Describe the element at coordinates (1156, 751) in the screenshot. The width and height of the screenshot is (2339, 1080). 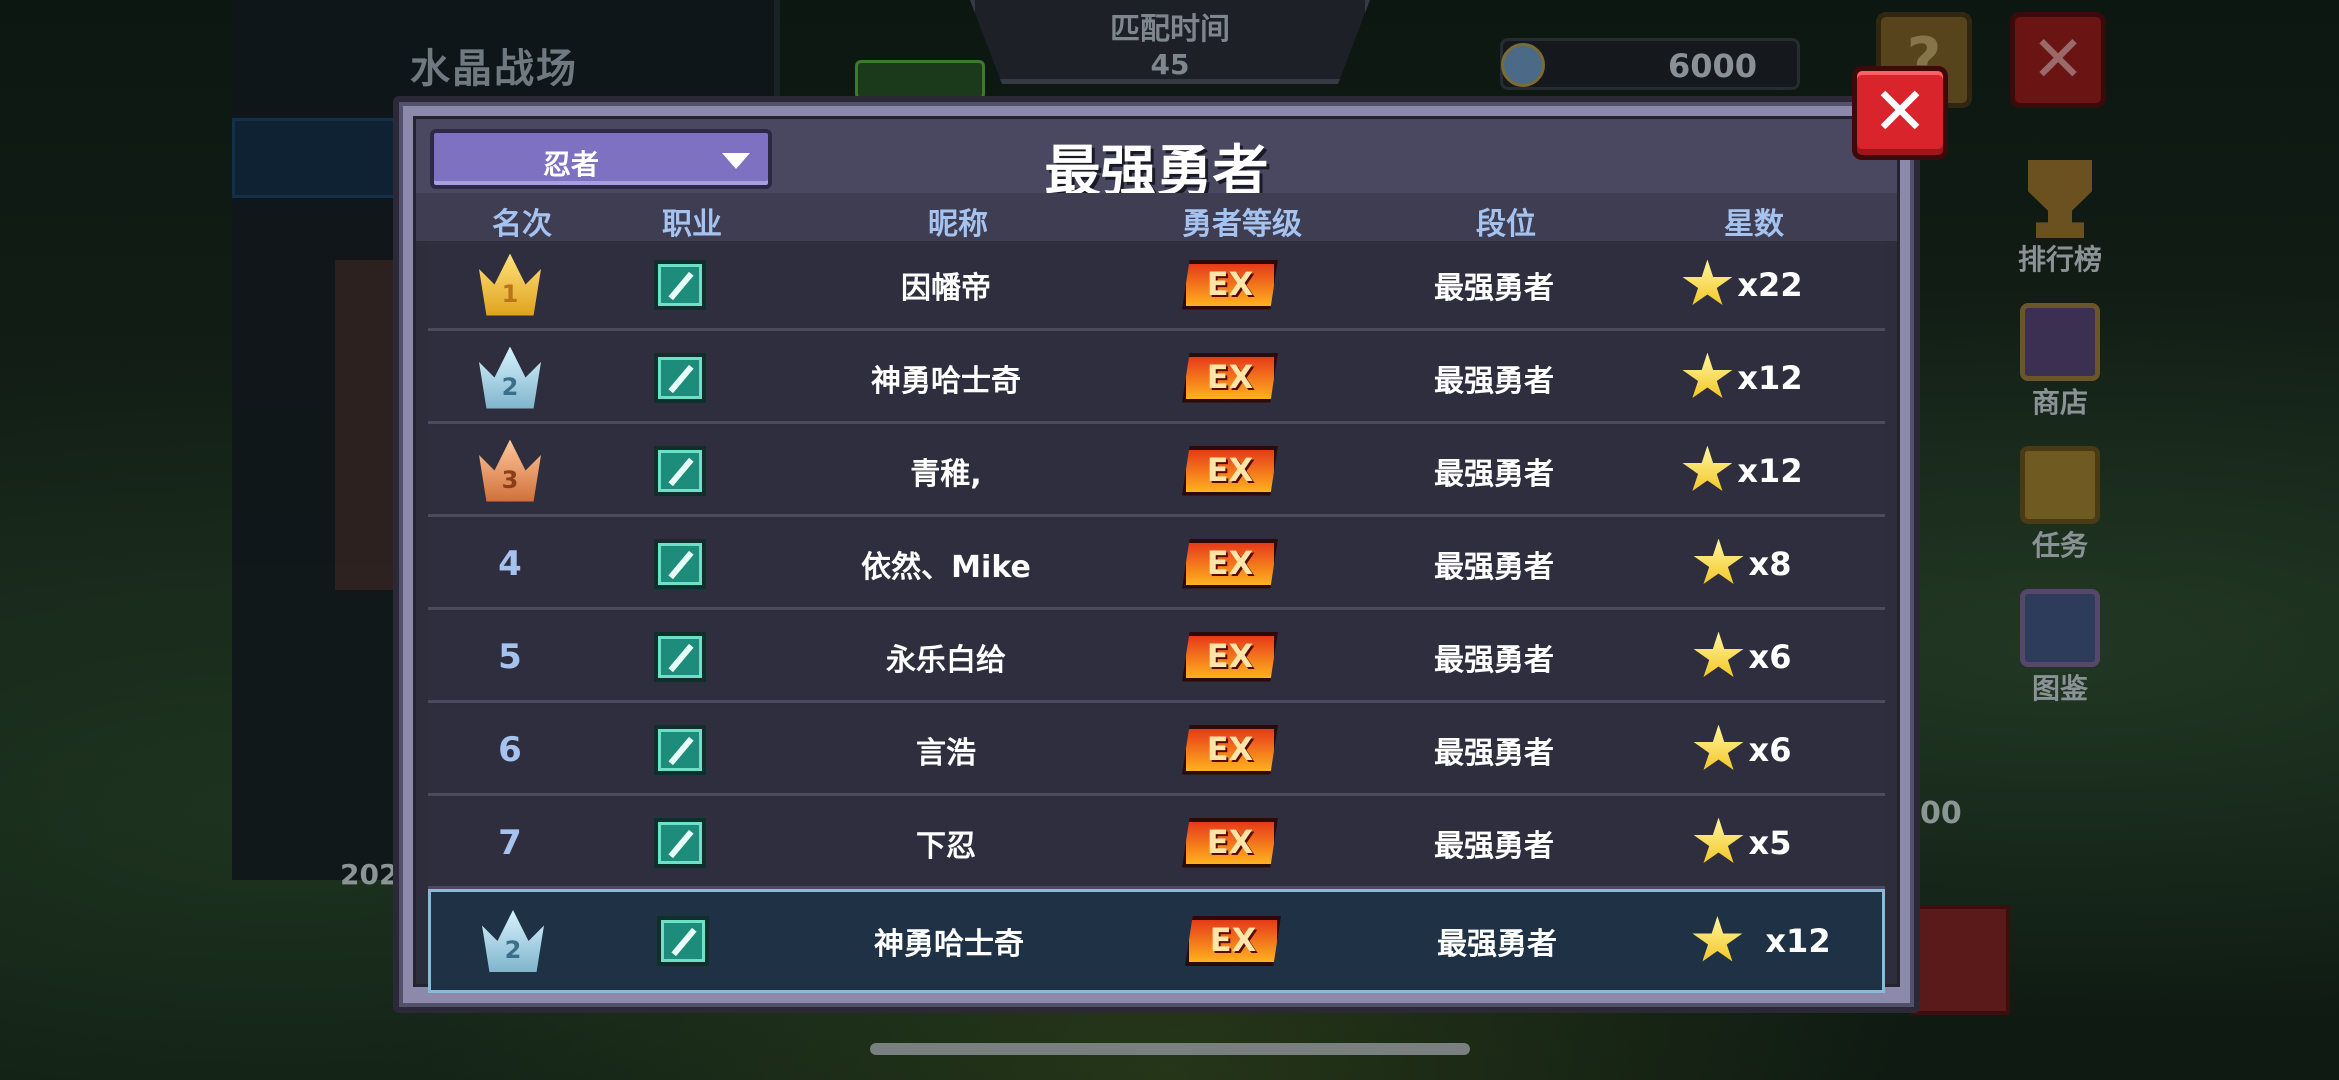
I see `table-row: 6 言浩 EX 最强勇者 x6` at that location.